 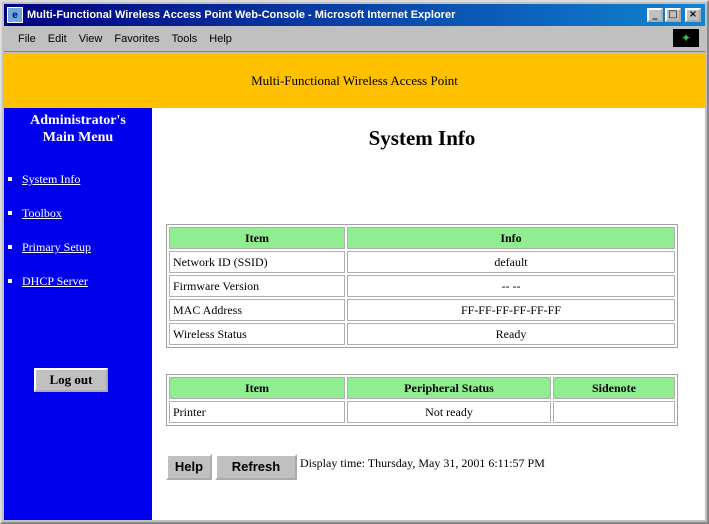 What do you see at coordinates (257, 334) in the screenshot?
I see `row-label-wireless-status: Wireless Status` at bounding box center [257, 334].